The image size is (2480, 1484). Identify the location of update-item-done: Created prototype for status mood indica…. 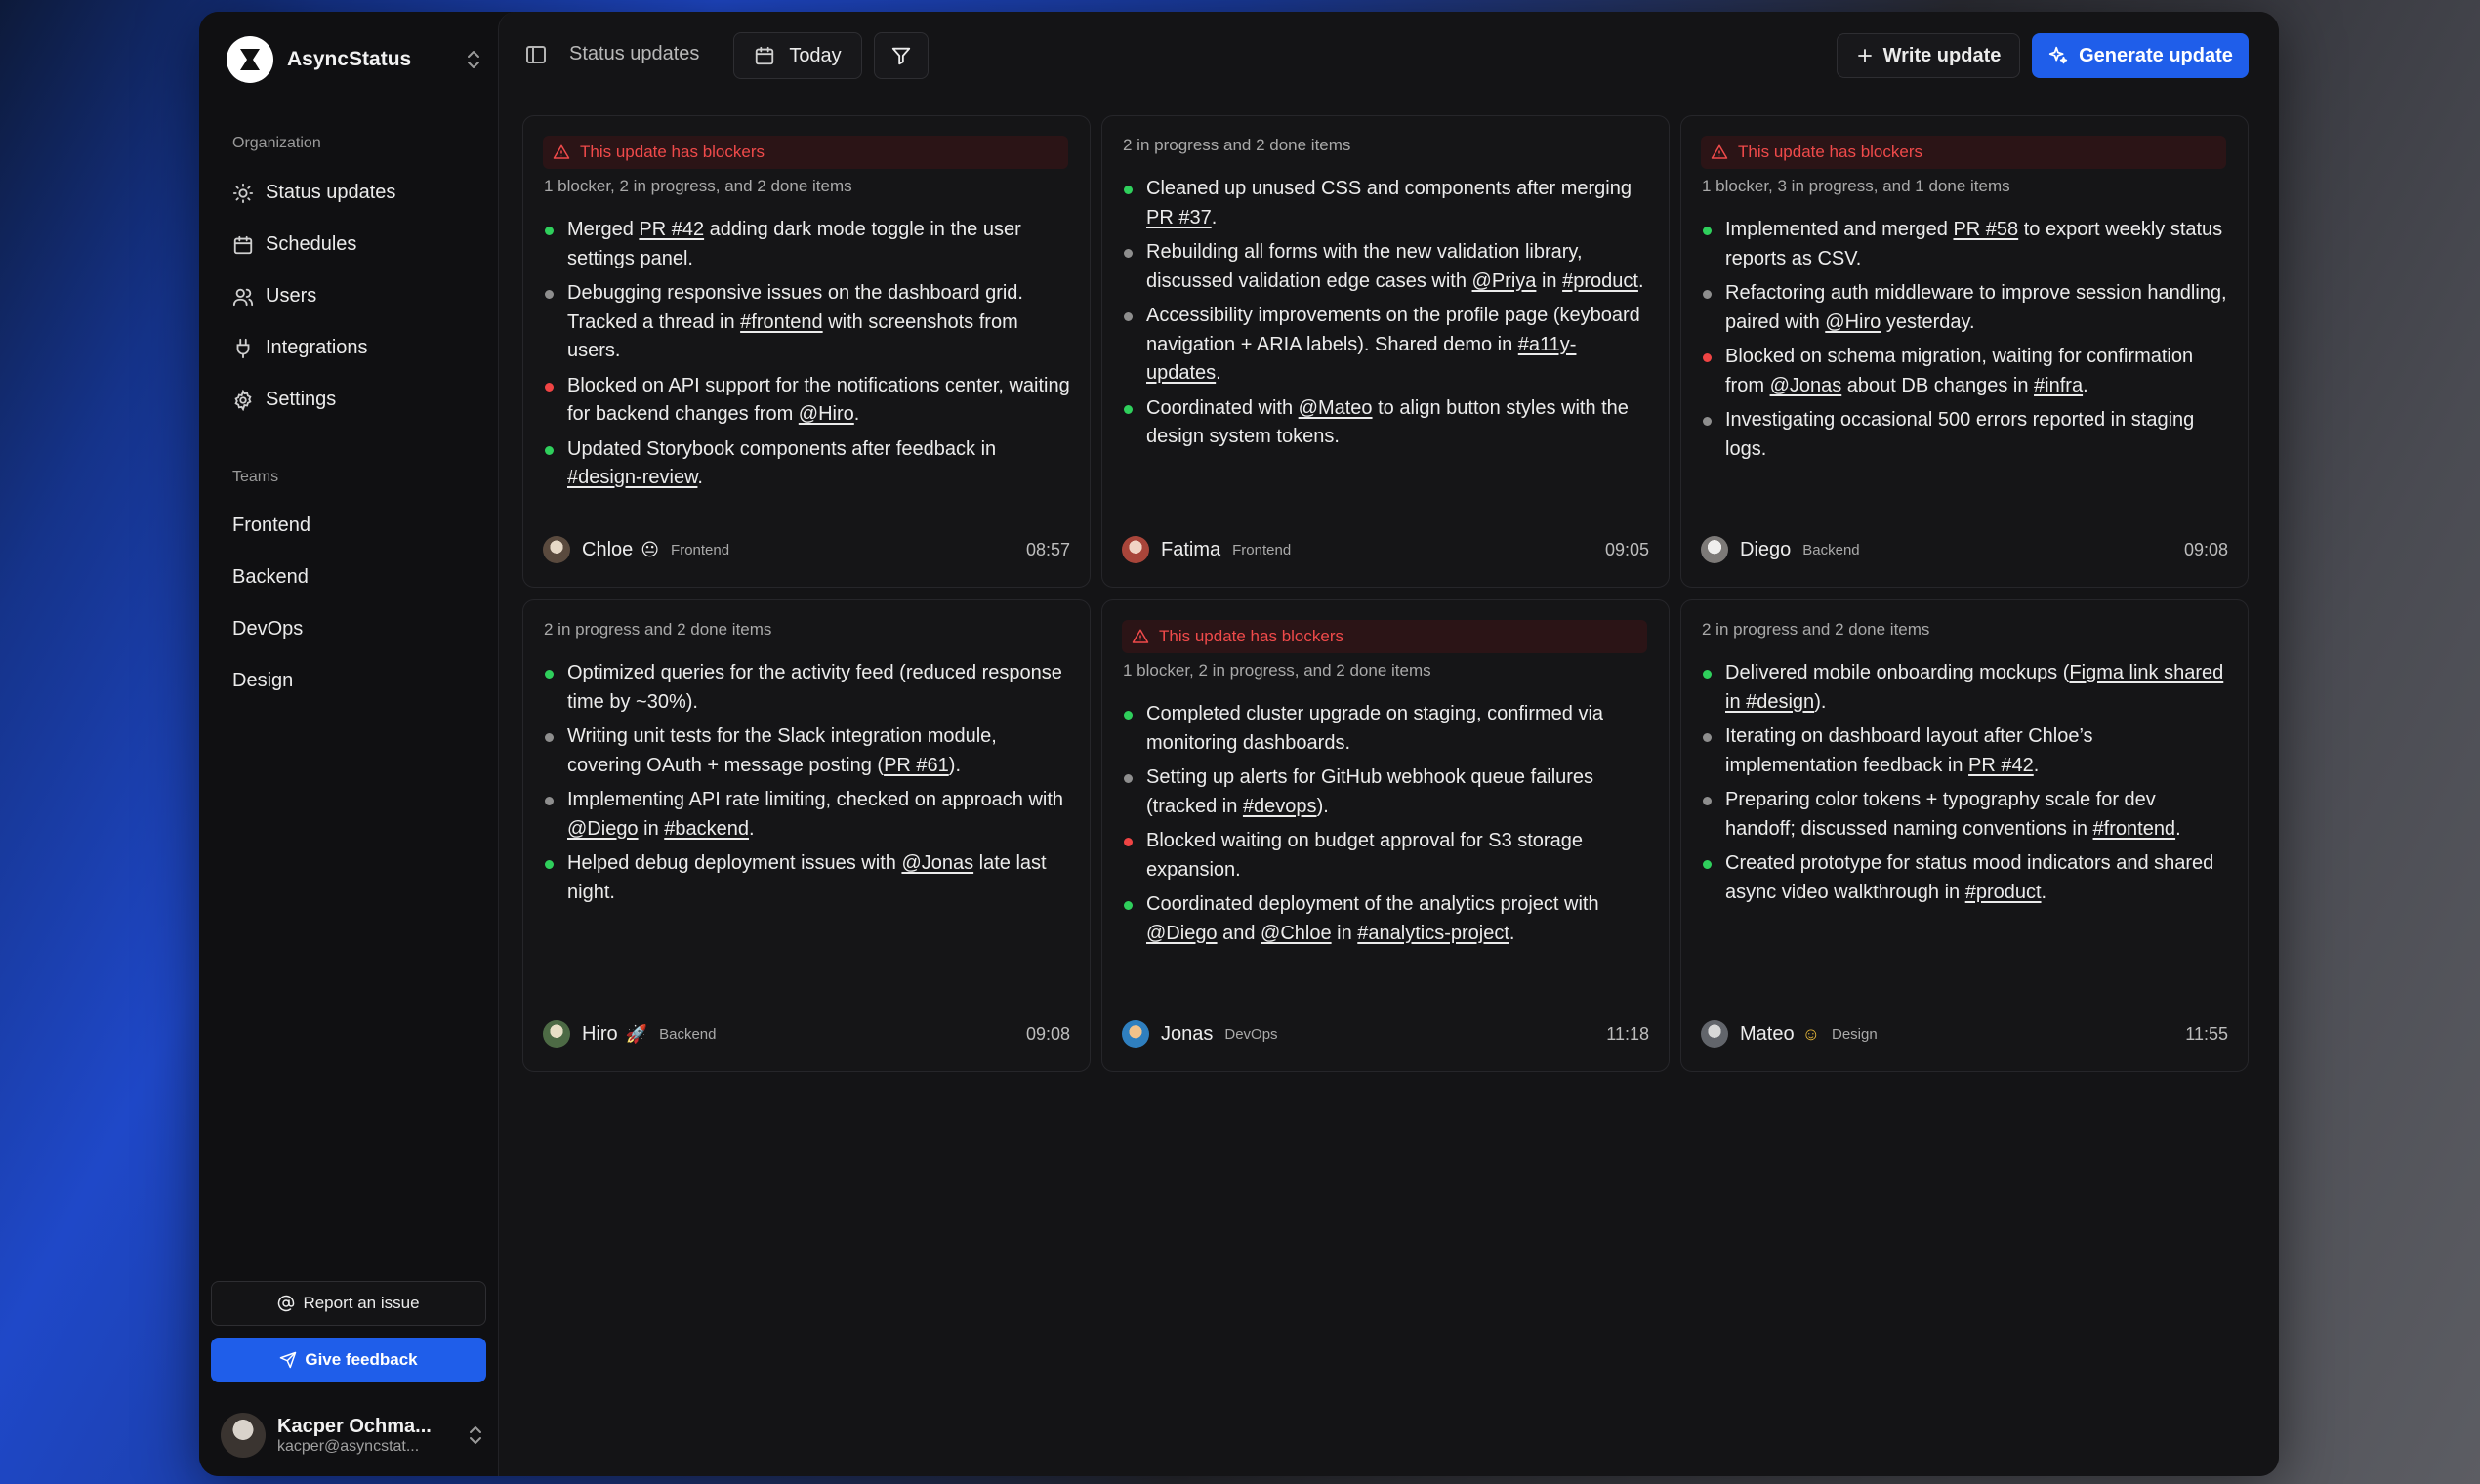
(1966, 878).